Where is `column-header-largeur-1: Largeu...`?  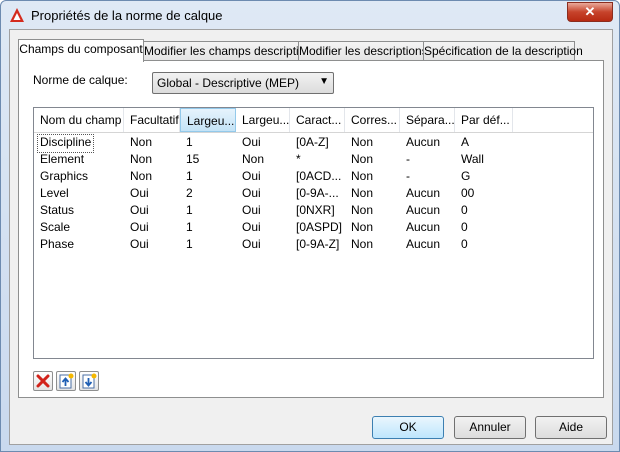
column-header-largeur-1: Largeu... is located at coordinates (208, 120).